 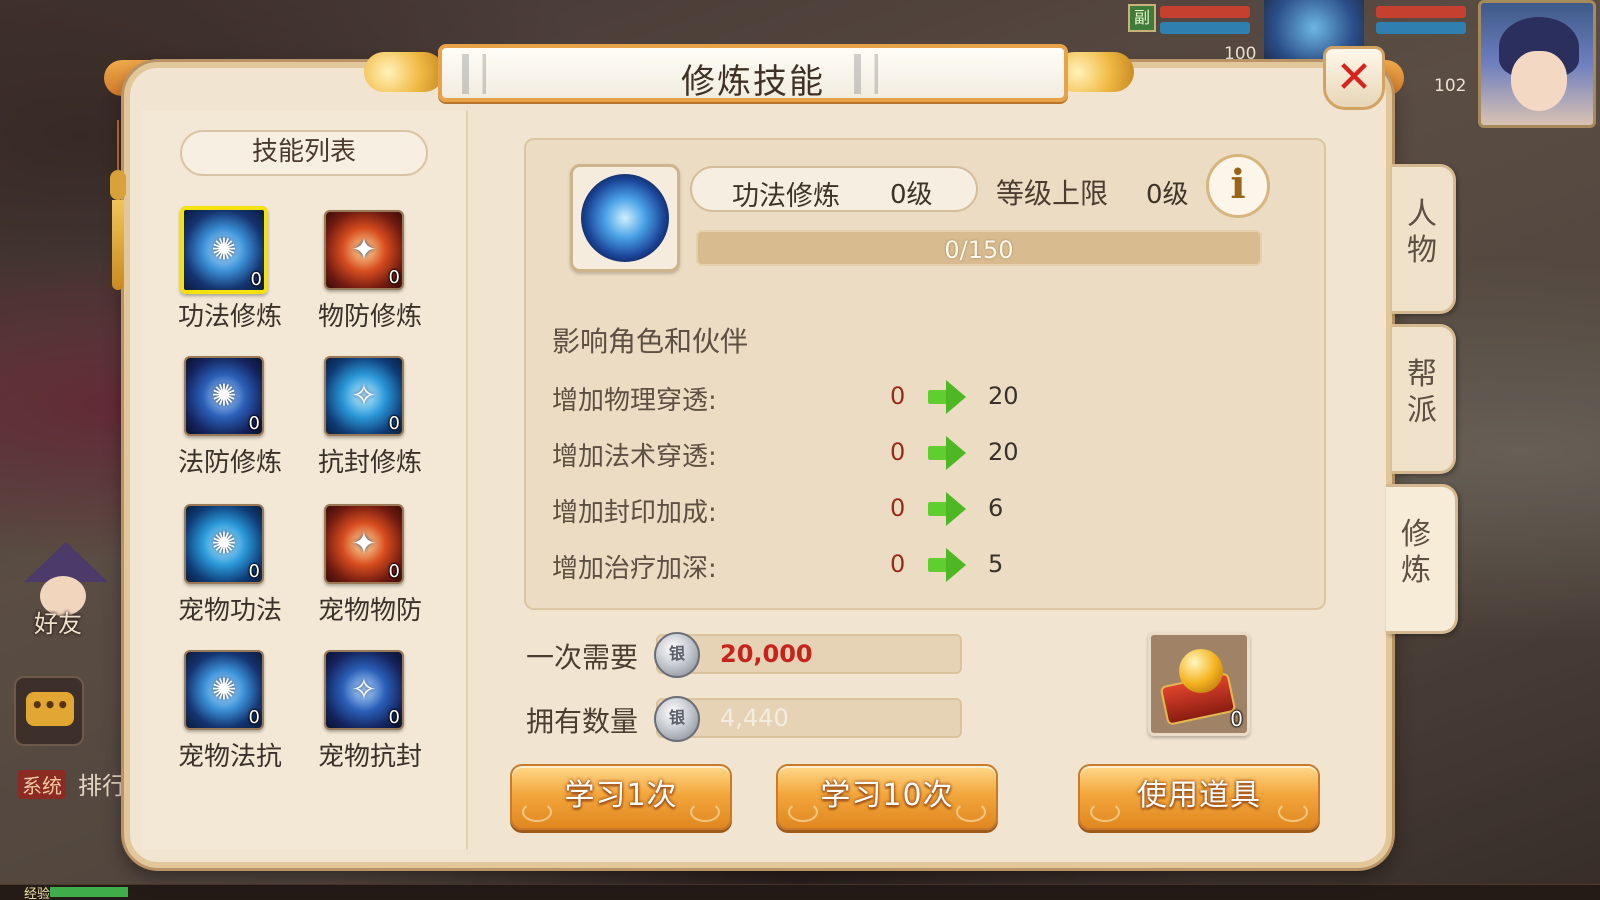 What do you see at coordinates (582, 657) in the screenshot?
I see `required-label: 一次需要` at bounding box center [582, 657].